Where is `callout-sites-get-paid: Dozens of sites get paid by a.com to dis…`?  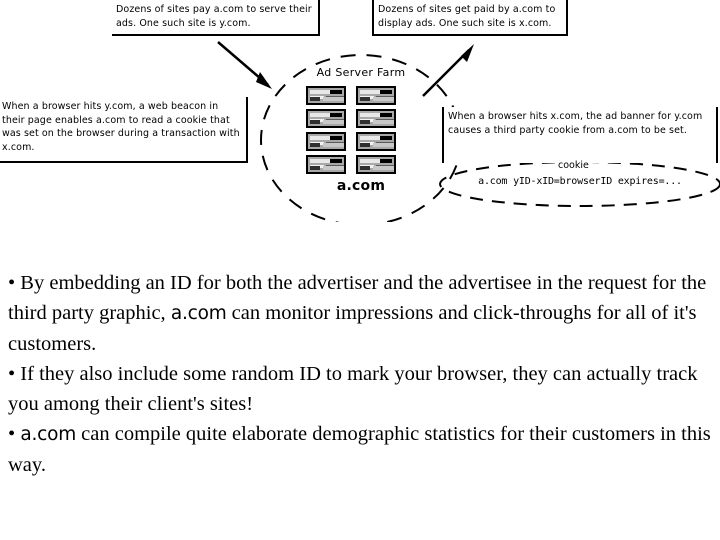 callout-sites-get-paid: Dozens of sites get paid by a.com to dis… is located at coordinates (470, 18).